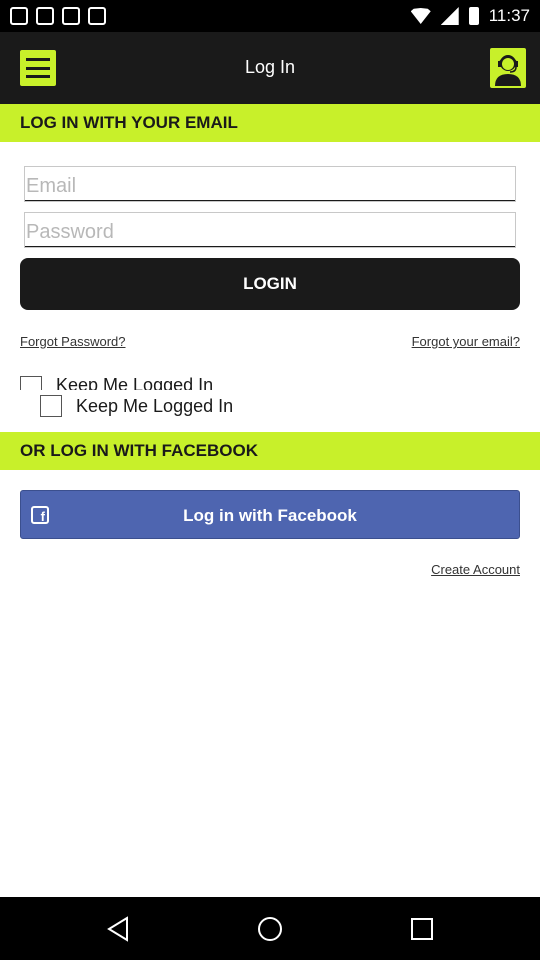 Image resolution: width=540 pixels, height=960 pixels. What do you see at coordinates (51, 406) in the screenshot?
I see `keep-logged-in-checkbox` at bounding box center [51, 406].